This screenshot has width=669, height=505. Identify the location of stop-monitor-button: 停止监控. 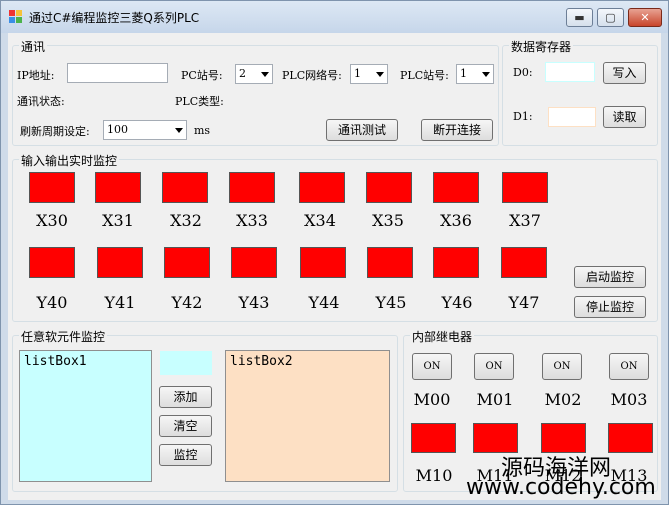
(610, 307).